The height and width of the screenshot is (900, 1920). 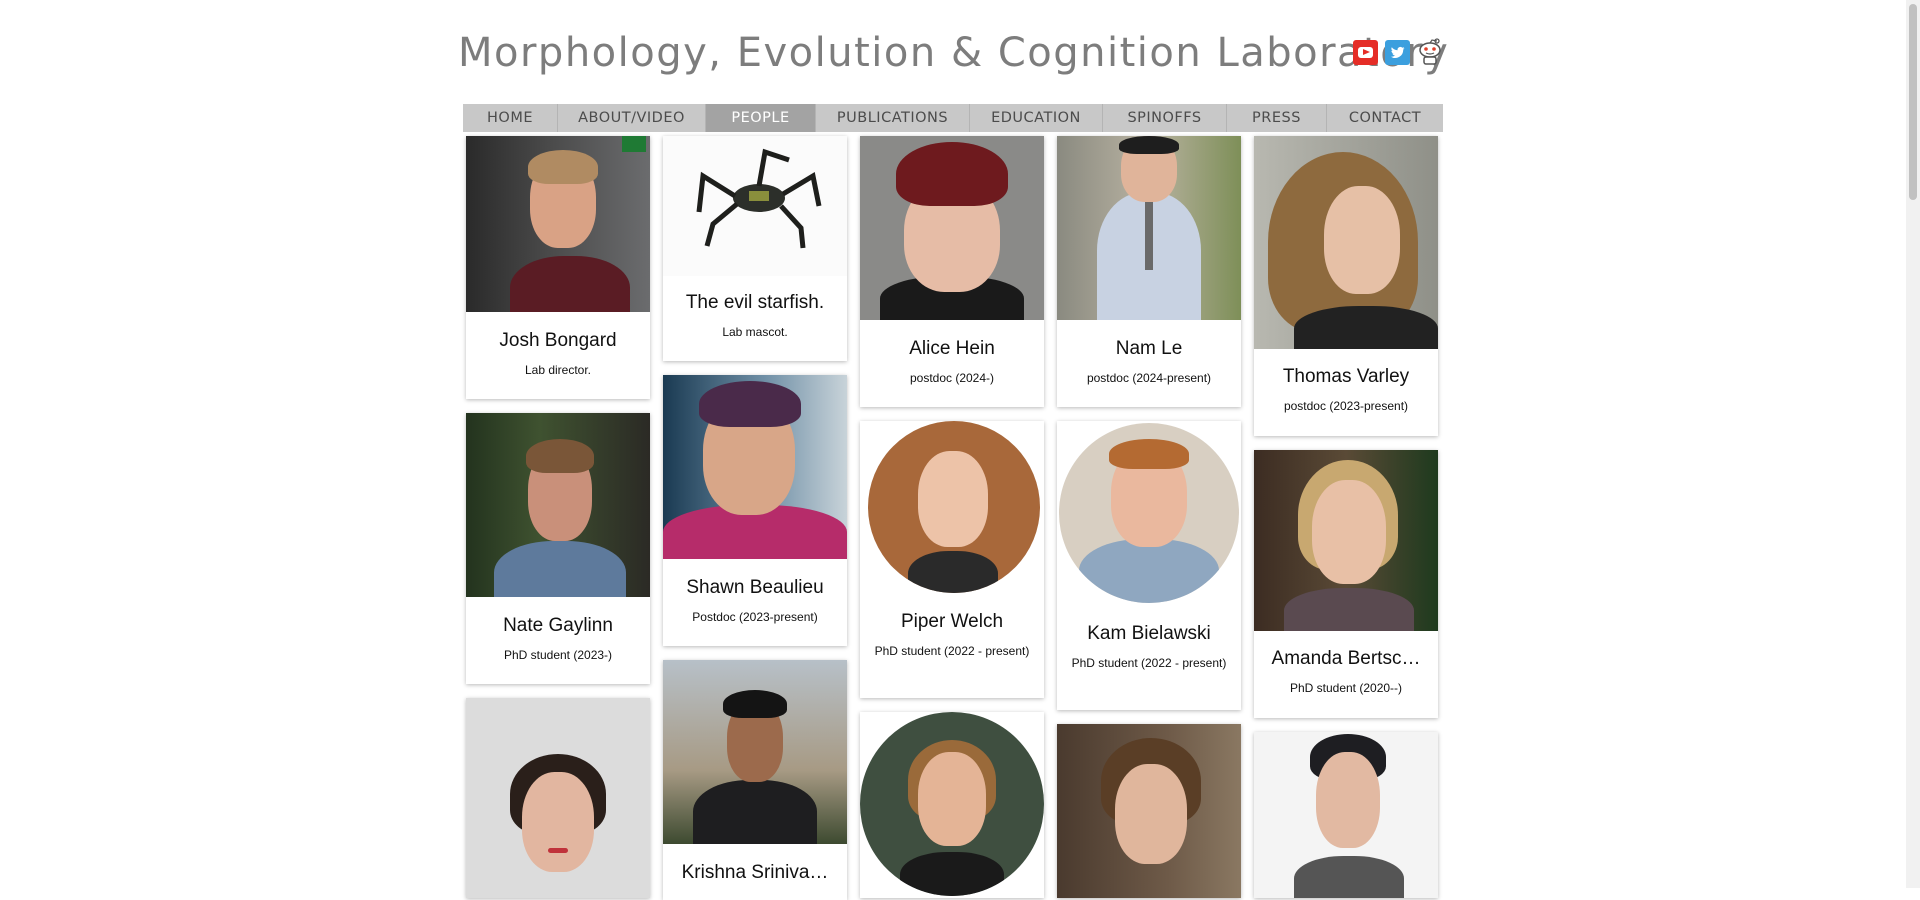 I want to click on nav-home: HOME, so click(x=510, y=118).